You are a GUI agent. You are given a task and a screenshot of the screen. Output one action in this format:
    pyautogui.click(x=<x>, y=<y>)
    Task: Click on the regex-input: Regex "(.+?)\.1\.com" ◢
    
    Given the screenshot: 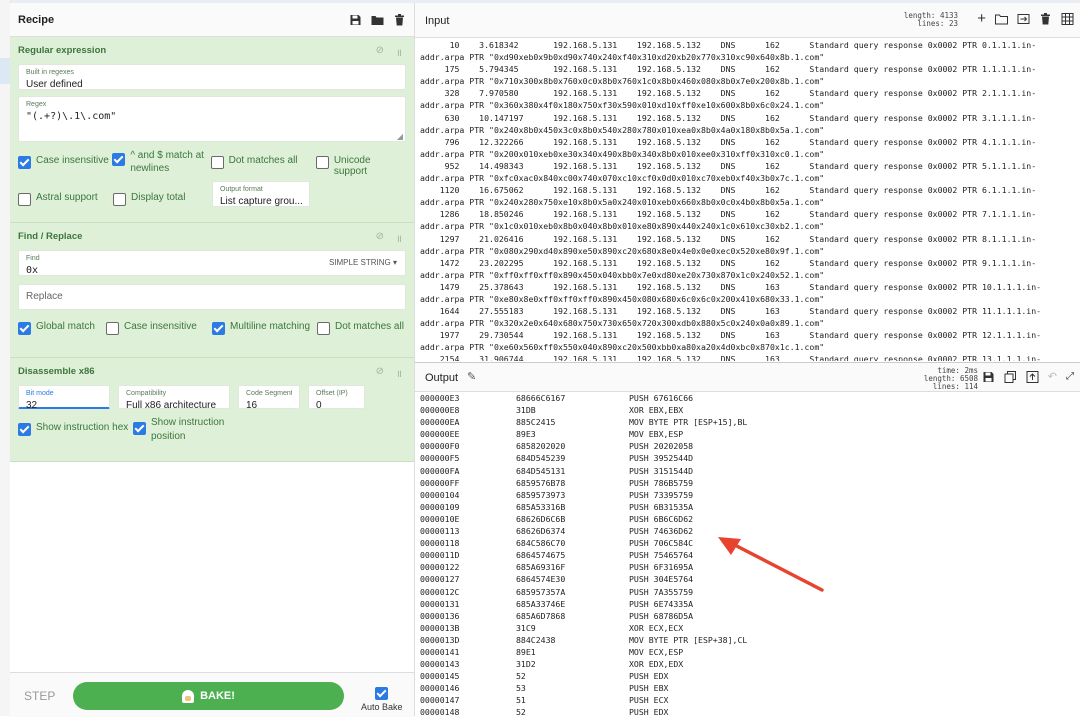 What is the action you would take?
    pyautogui.click(x=212, y=119)
    